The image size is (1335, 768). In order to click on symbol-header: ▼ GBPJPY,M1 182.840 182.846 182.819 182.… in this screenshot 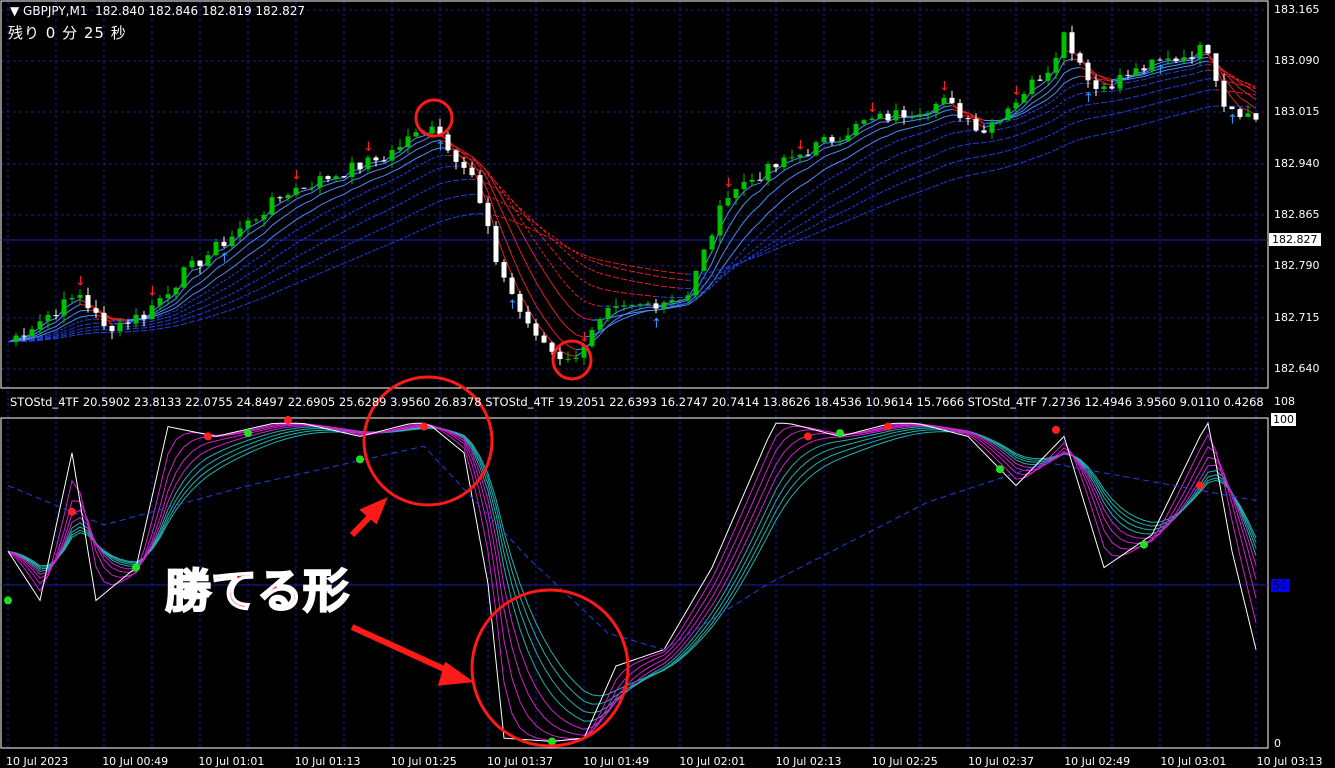, I will do `click(158, 11)`.